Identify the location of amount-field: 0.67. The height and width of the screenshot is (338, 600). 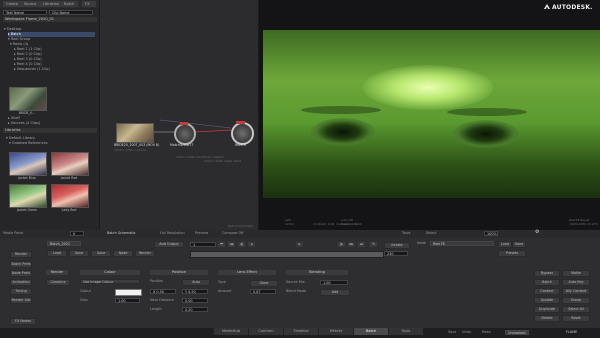
(263, 291).